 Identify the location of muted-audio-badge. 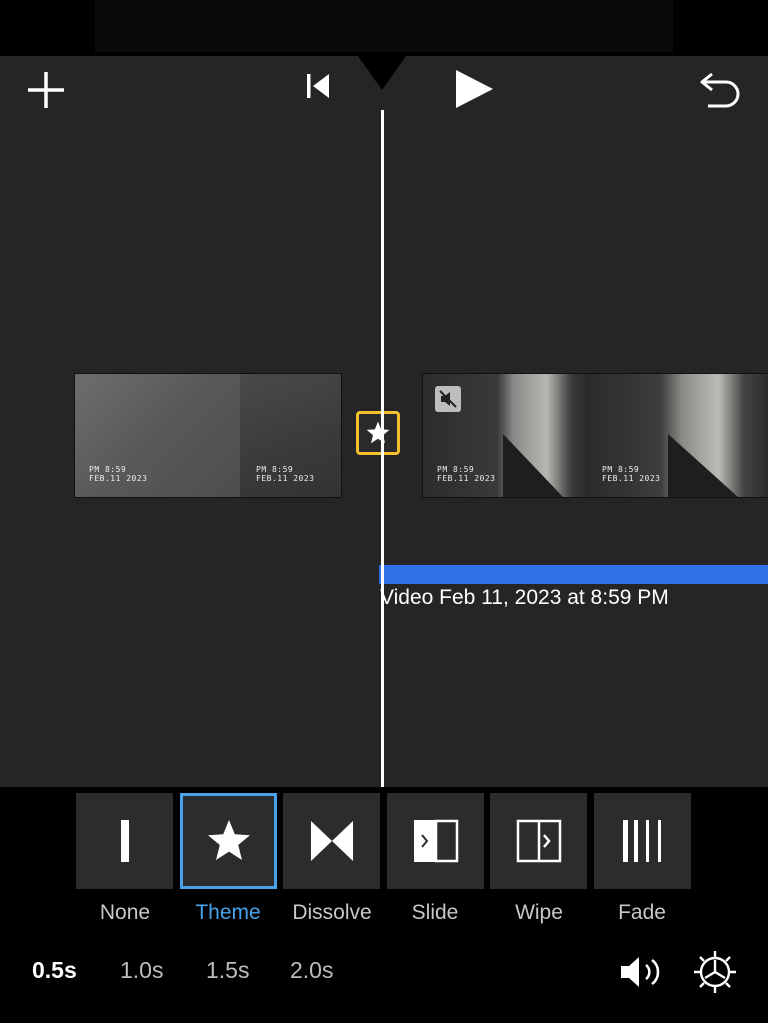
(448, 399).